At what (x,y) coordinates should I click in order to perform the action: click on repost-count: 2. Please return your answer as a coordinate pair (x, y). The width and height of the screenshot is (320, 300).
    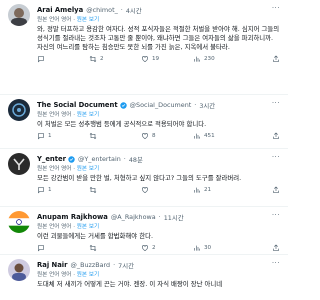
    Looking at the image, I should click on (102, 59).